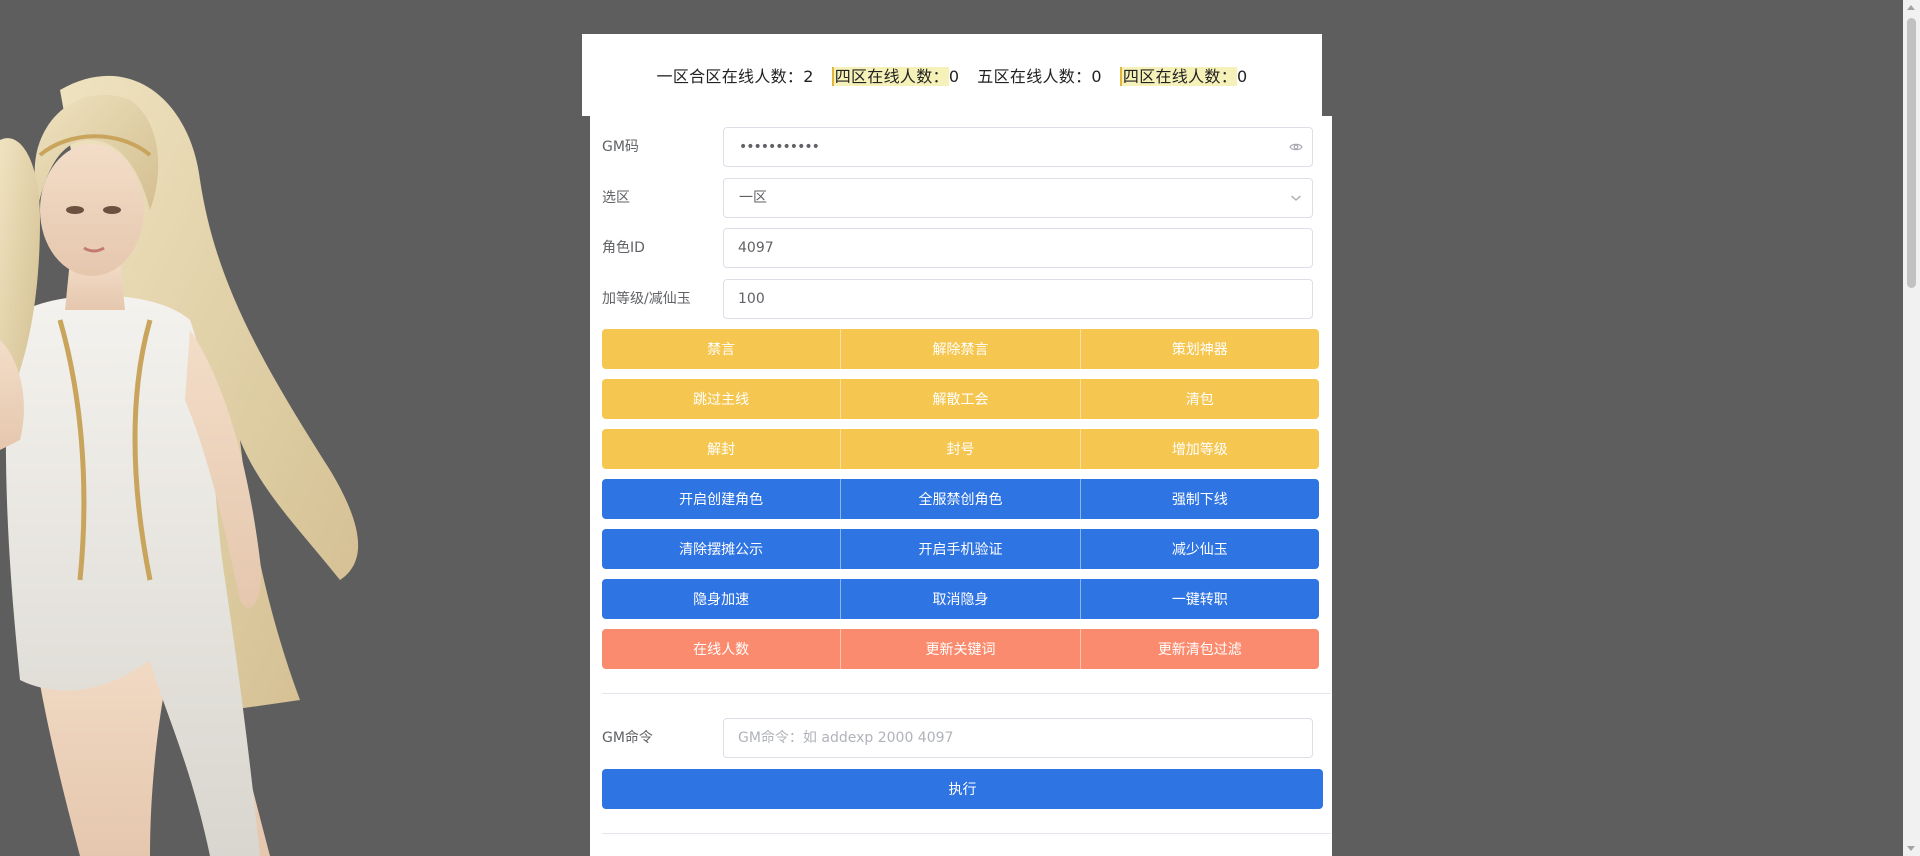  What do you see at coordinates (627, 738) in the screenshot?
I see `gm-command-label: GM命令` at bounding box center [627, 738].